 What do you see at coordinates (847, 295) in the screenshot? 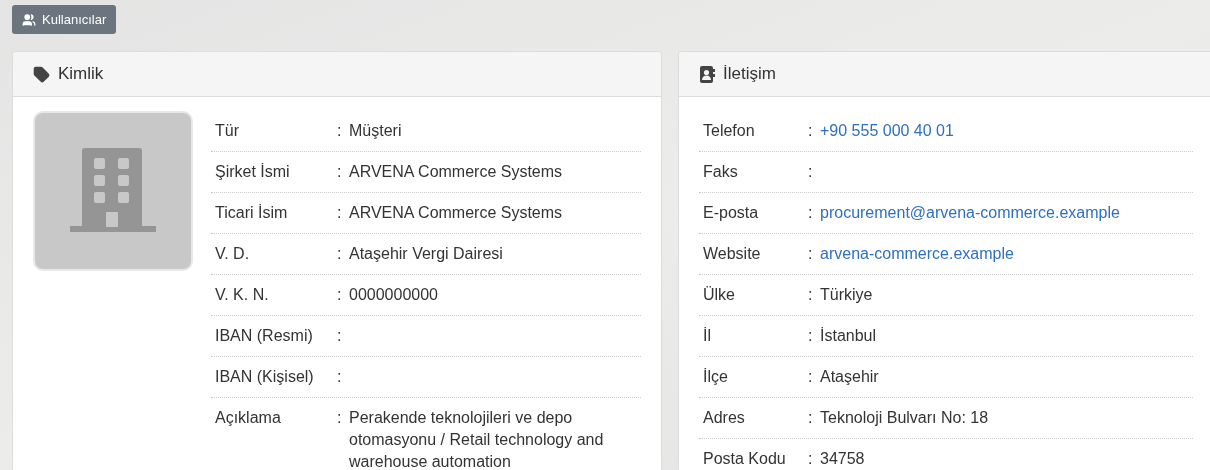
I see `field-value: Türkiye` at bounding box center [847, 295].